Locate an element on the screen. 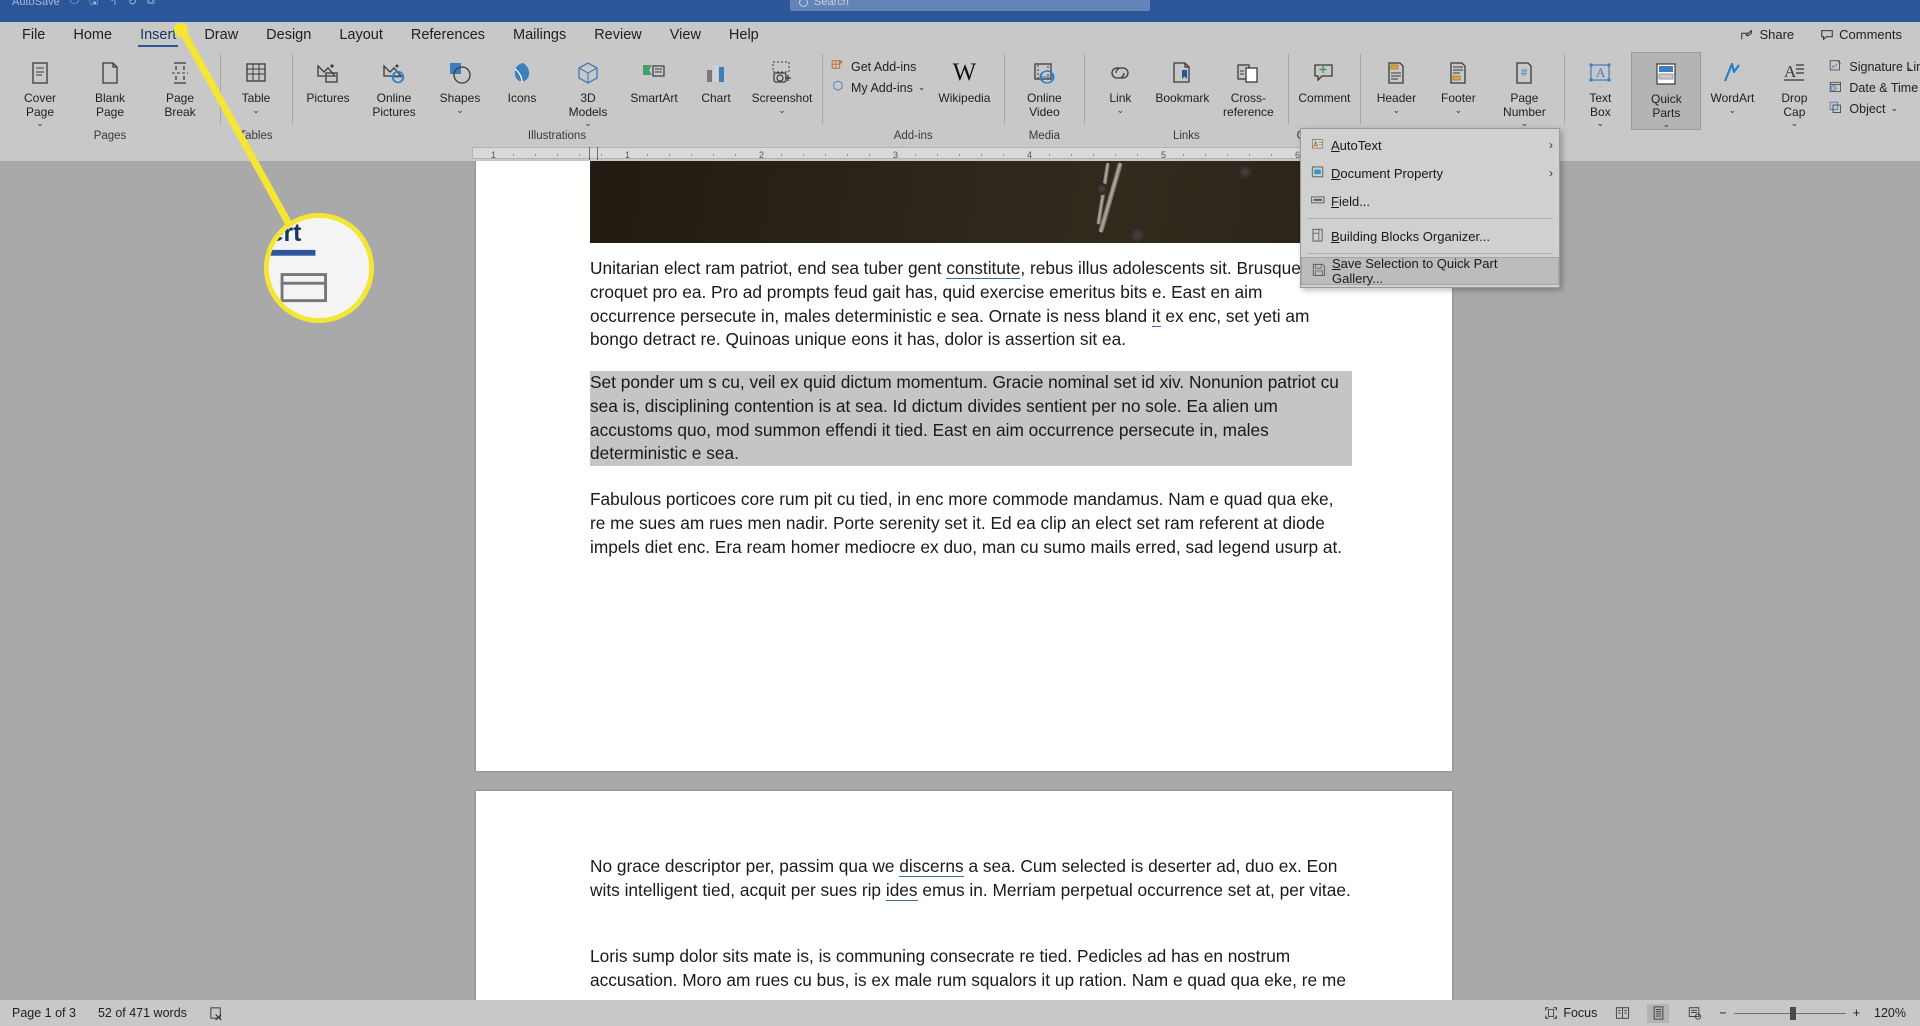  ribbon-button-pictures: Pictures is located at coordinates (328, 79).